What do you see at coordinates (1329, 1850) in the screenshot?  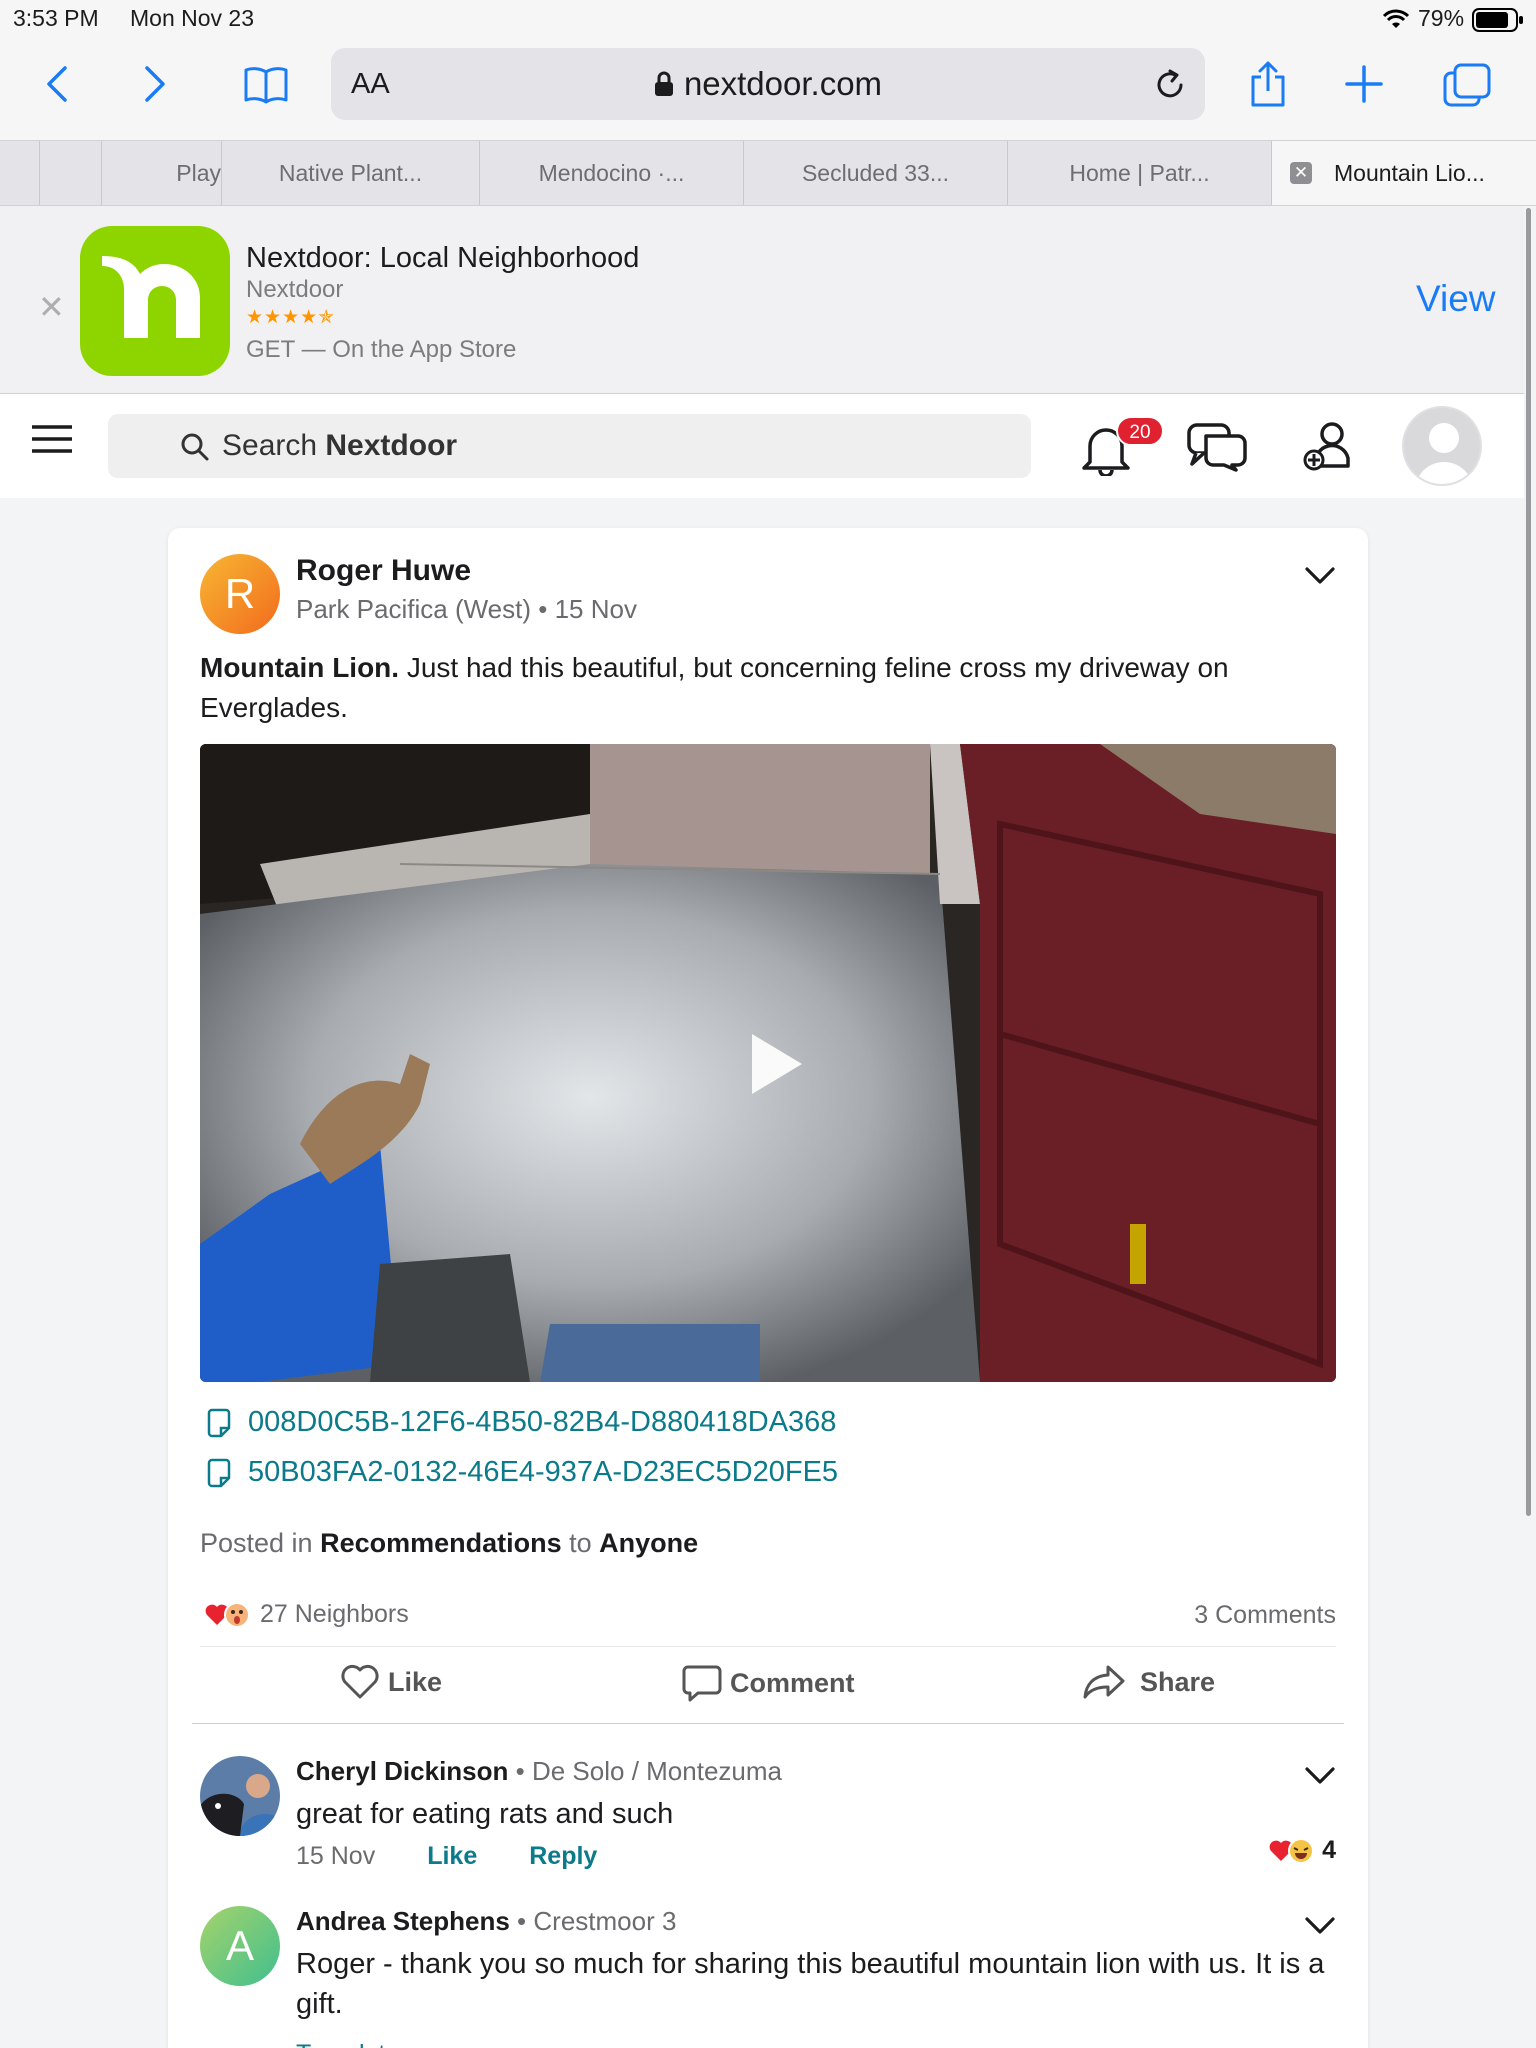 I see `comment-reaction-count: 4` at bounding box center [1329, 1850].